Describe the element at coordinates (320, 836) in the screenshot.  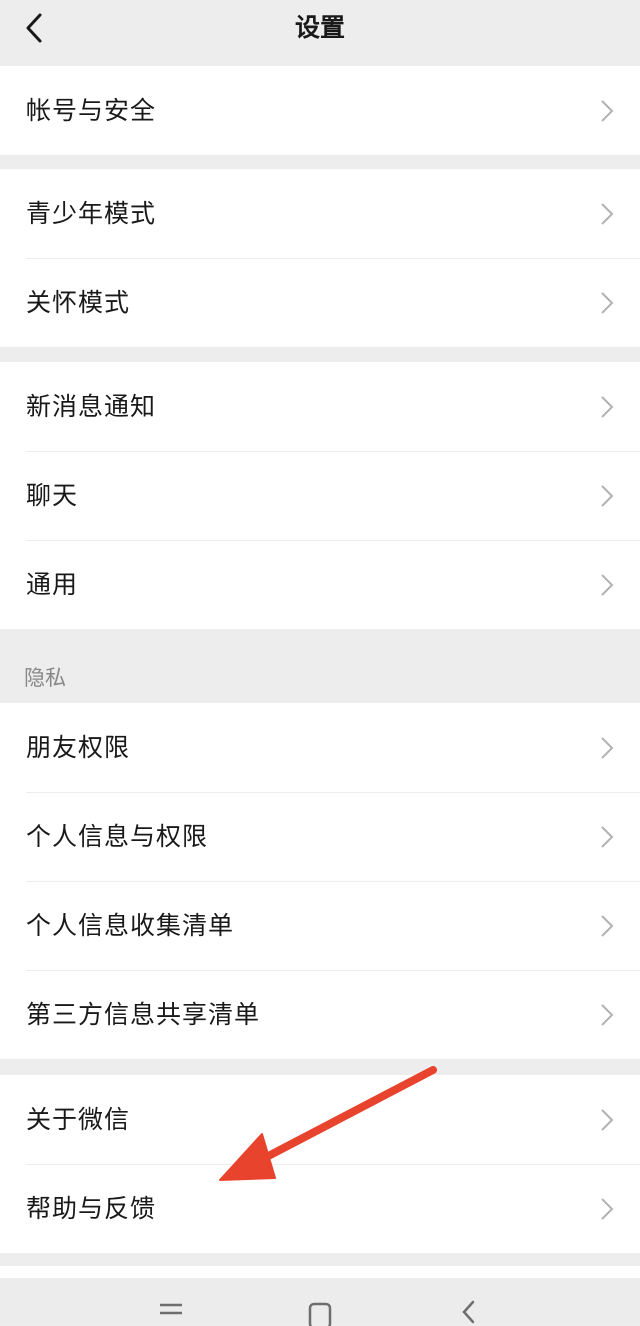
I see `settings-item-personal-info-permissions: 个人信息与权限` at that location.